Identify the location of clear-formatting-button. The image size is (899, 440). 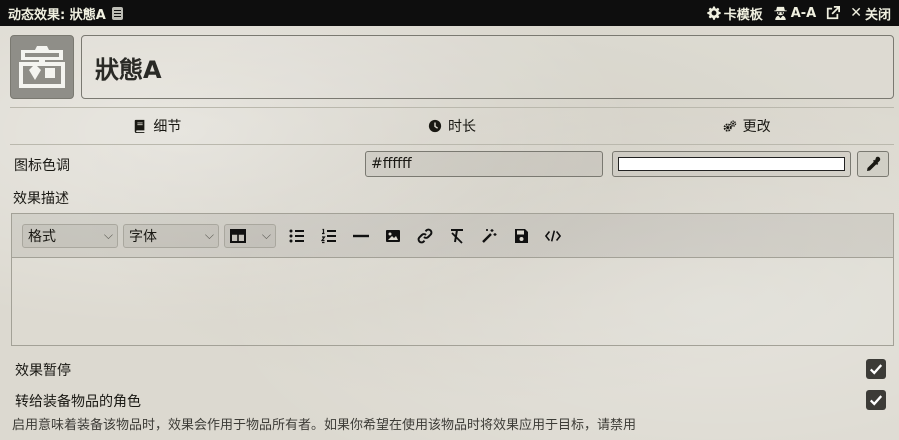
(457, 236).